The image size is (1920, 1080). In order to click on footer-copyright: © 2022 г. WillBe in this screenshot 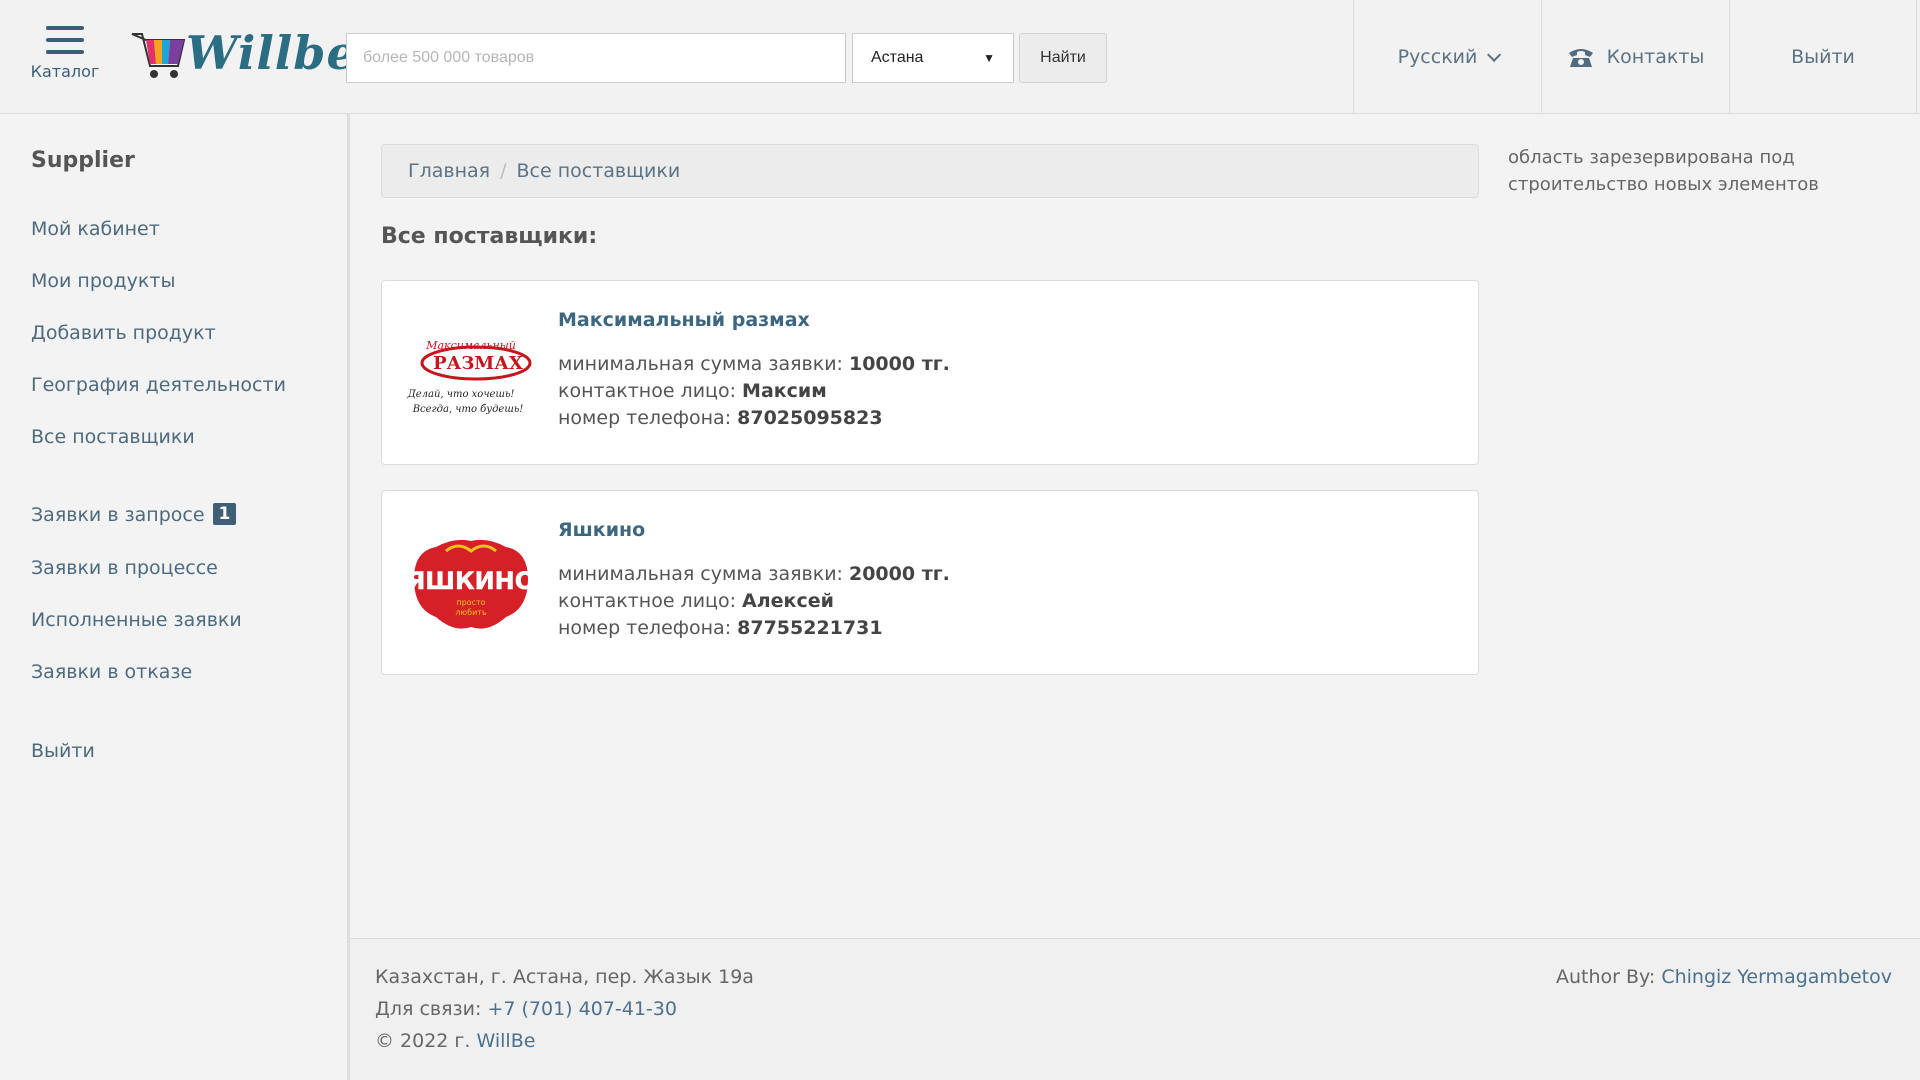, I will do `click(455, 1041)`.